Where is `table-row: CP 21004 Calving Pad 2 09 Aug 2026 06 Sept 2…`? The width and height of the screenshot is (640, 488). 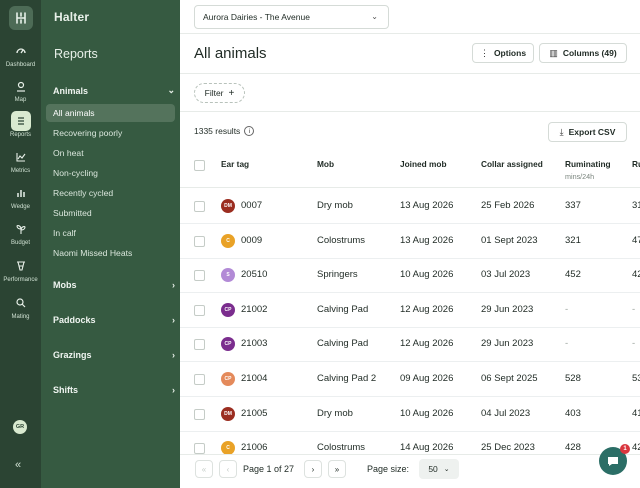 table-row: CP 21004 Calving Pad 2 09 Aug 2026 06 Sept 2… is located at coordinates (410, 379).